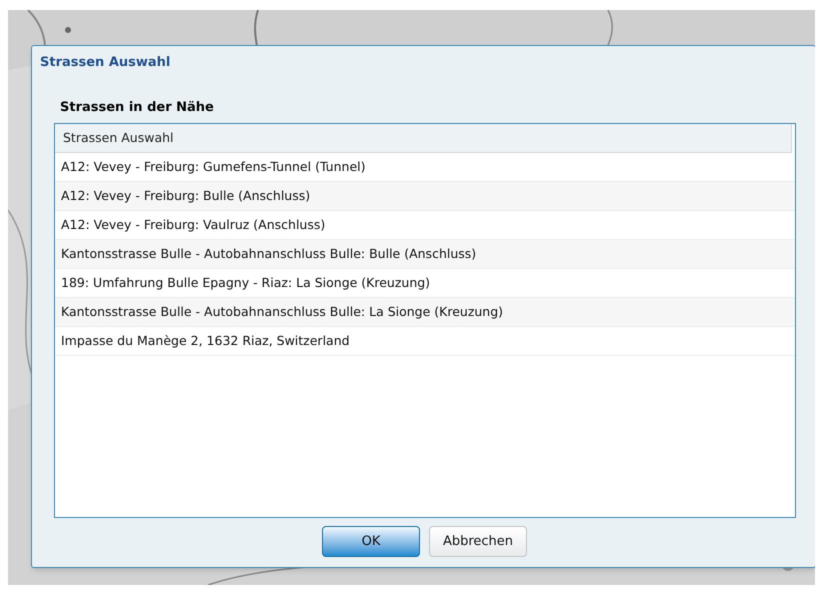  Describe the element at coordinates (425, 254) in the screenshot. I see `list-row: Kantonsstrasse Bulle - Autobahnanschluss Bulle: Bulle (Anschluss)` at that location.